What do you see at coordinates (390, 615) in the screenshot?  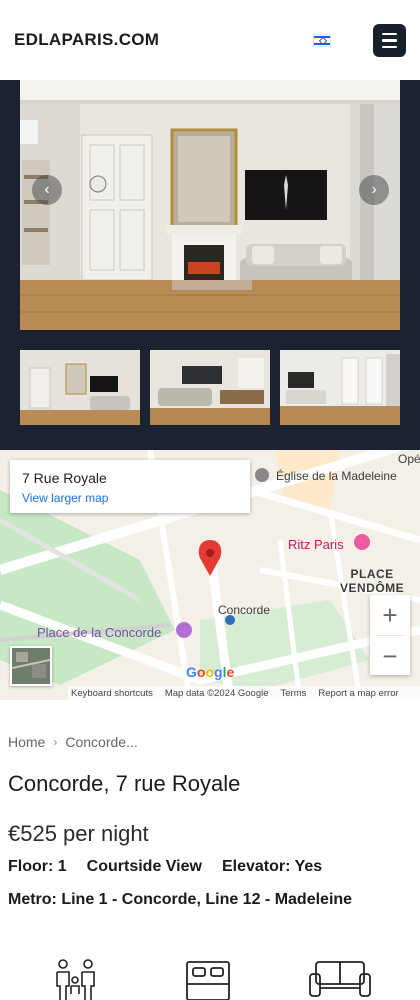 I see `zoom-in-button: +` at bounding box center [390, 615].